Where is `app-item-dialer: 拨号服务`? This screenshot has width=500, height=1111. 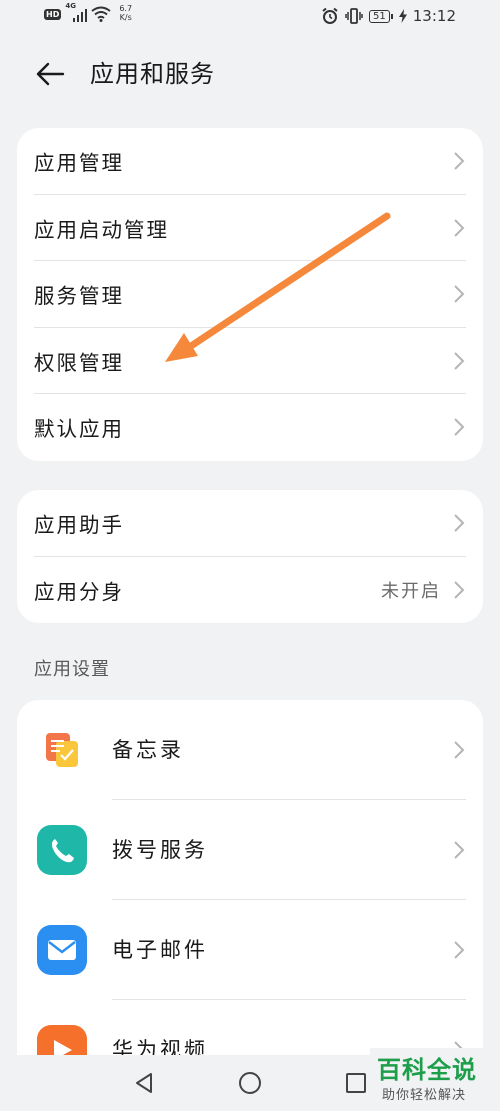 app-item-dialer: 拨号服务 is located at coordinates (250, 850).